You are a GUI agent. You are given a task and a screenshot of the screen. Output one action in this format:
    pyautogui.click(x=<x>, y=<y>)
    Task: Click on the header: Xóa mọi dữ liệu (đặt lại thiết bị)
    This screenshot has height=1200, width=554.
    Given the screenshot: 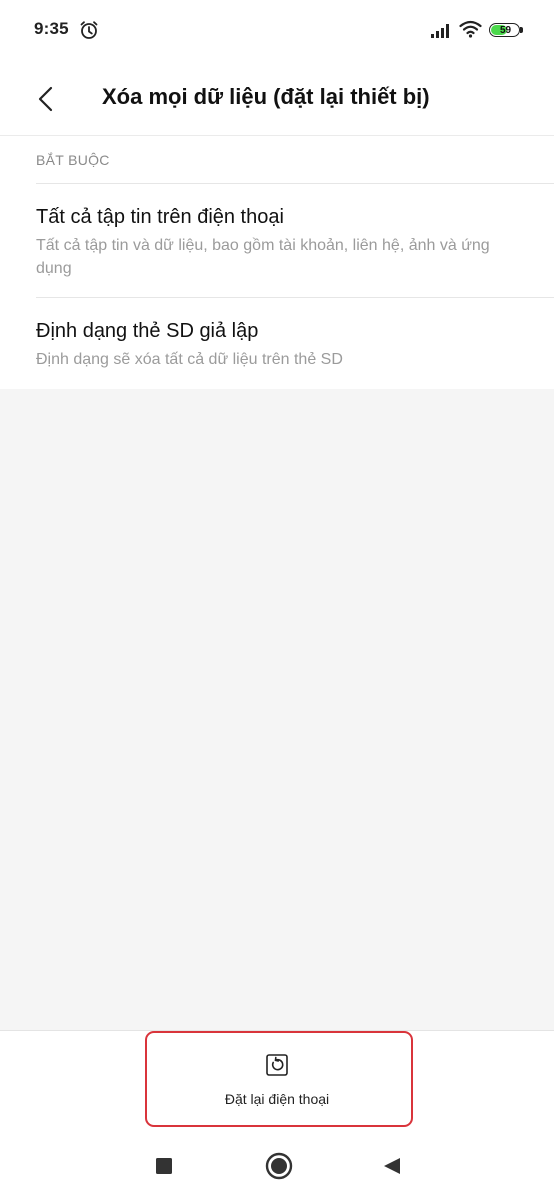 What is the action you would take?
    pyautogui.click(x=277, y=97)
    